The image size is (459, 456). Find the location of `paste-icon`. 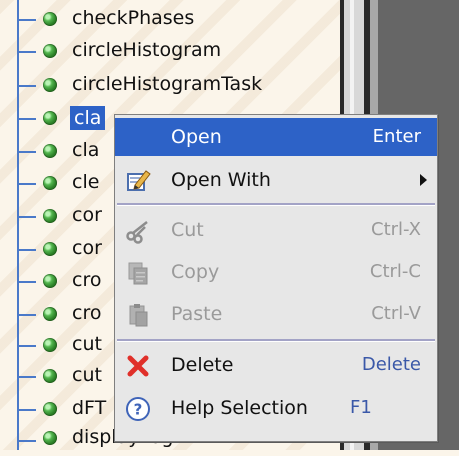

paste-icon is located at coordinates (138, 315).